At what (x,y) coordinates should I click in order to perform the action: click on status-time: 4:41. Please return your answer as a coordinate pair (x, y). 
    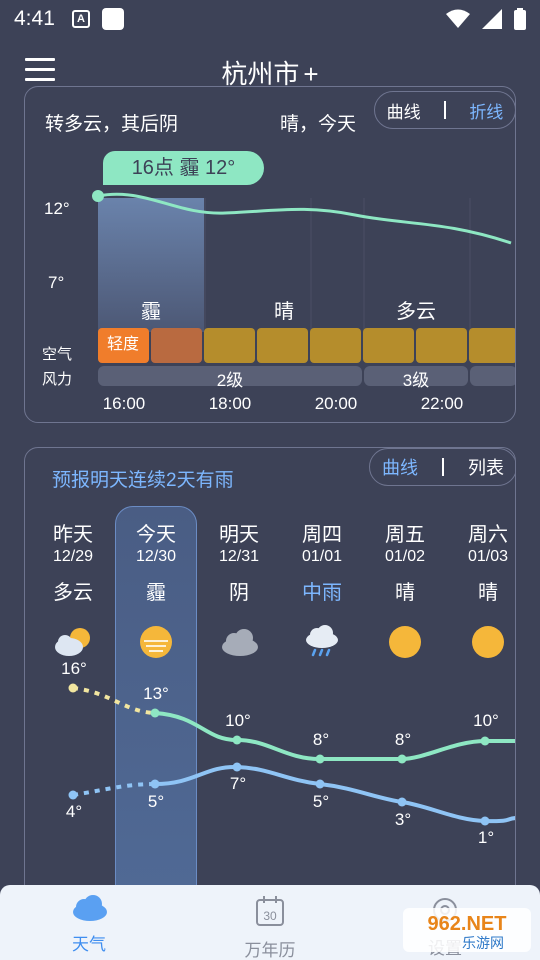
    Looking at the image, I should click on (34, 18).